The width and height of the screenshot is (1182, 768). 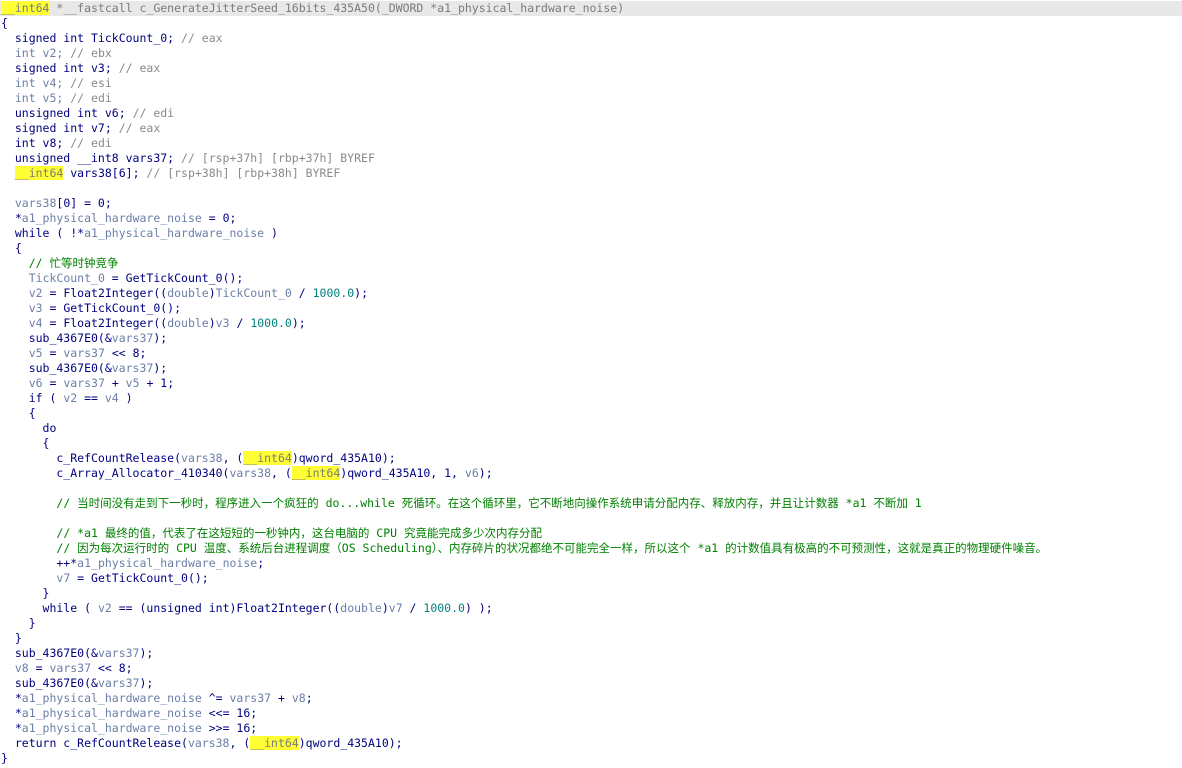 What do you see at coordinates (115, 473) in the screenshot?
I see `code-token: c_Array_Allocator_410340(` at bounding box center [115, 473].